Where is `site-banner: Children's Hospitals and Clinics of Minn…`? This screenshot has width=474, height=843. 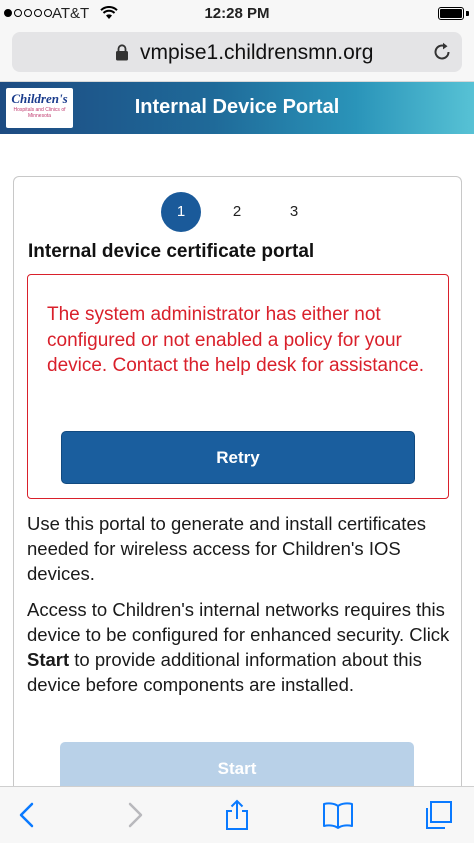 site-banner: Children's Hospitals and Clinics of Minn… is located at coordinates (237, 108).